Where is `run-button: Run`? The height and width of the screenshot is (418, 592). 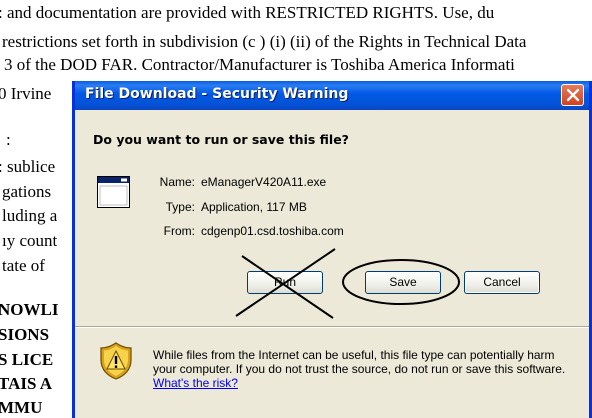
run-button: Run is located at coordinates (285, 282).